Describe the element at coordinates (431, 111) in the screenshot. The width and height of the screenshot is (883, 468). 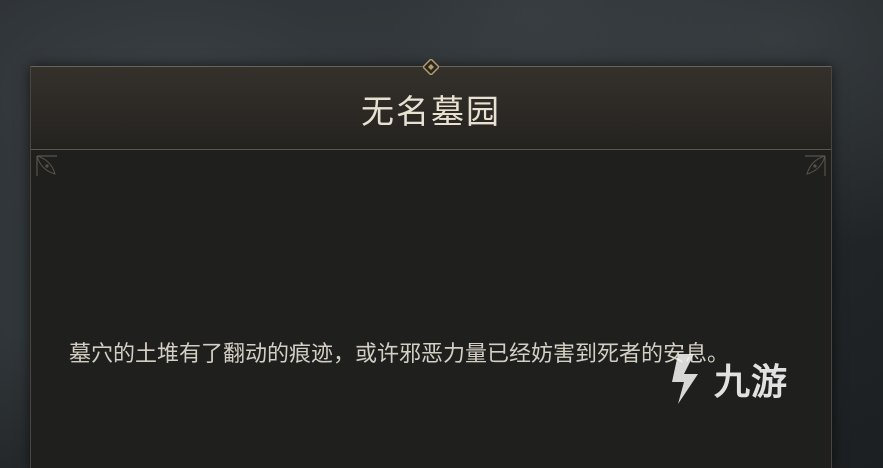
I see `location-title: 无名墓园` at that location.